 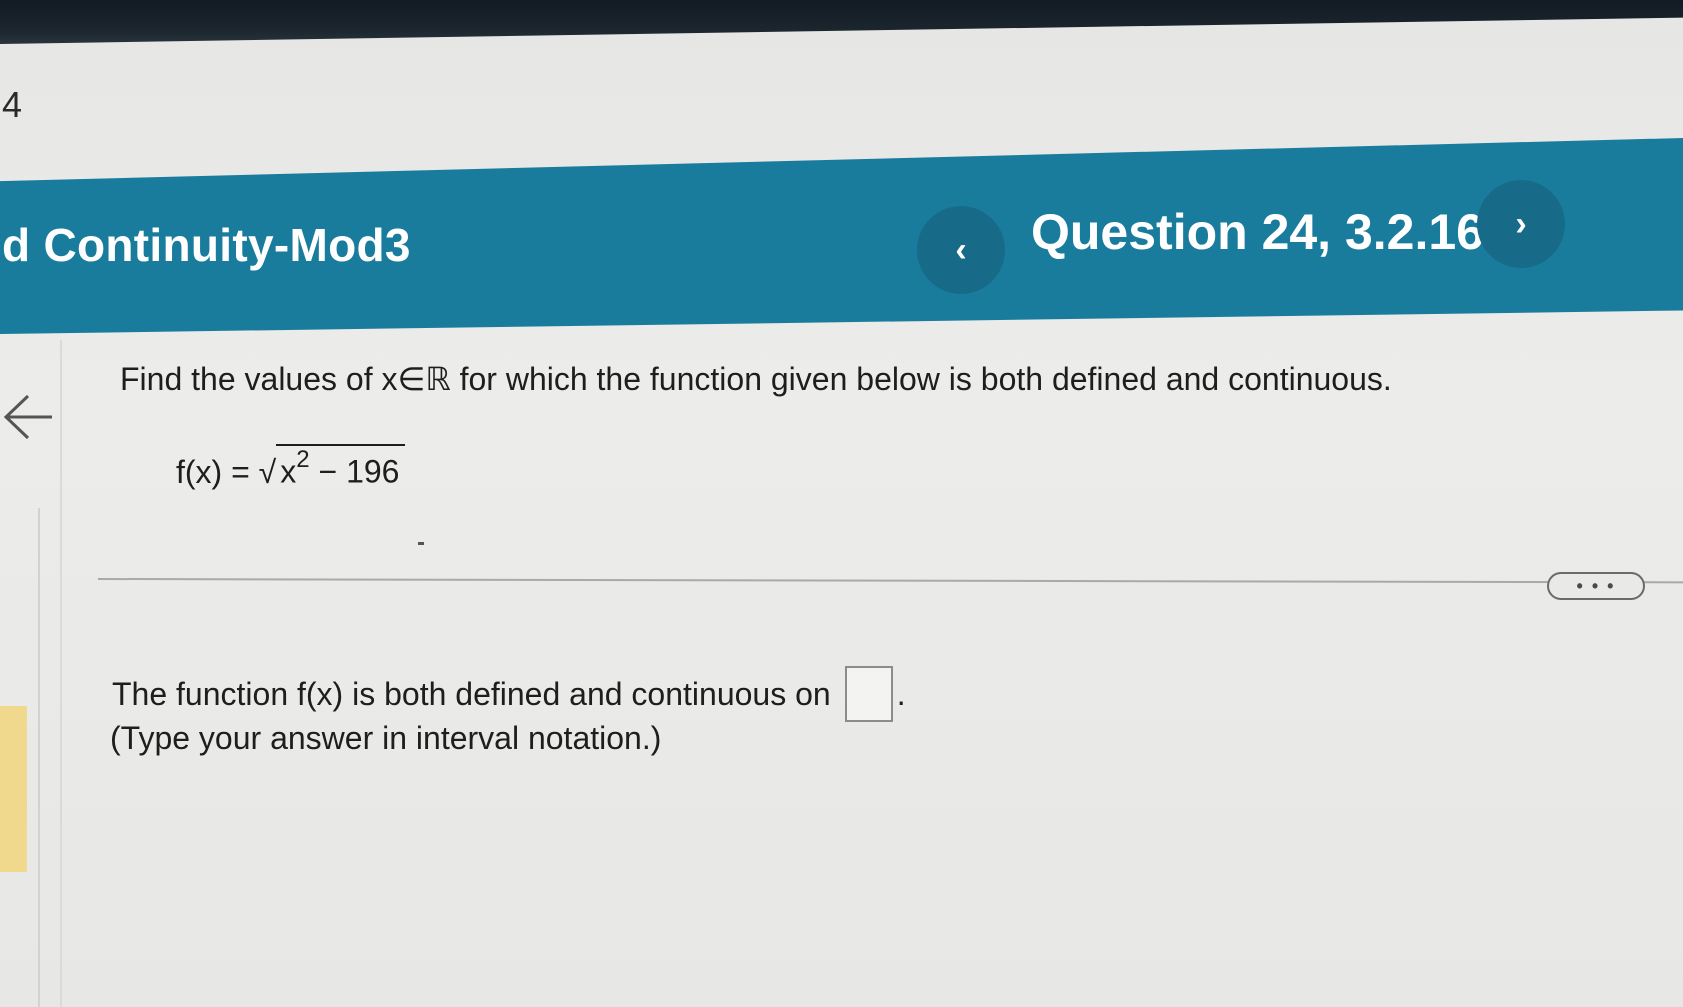 I want to click on chevron-left-icon: ‹, so click(x=961, y=249).